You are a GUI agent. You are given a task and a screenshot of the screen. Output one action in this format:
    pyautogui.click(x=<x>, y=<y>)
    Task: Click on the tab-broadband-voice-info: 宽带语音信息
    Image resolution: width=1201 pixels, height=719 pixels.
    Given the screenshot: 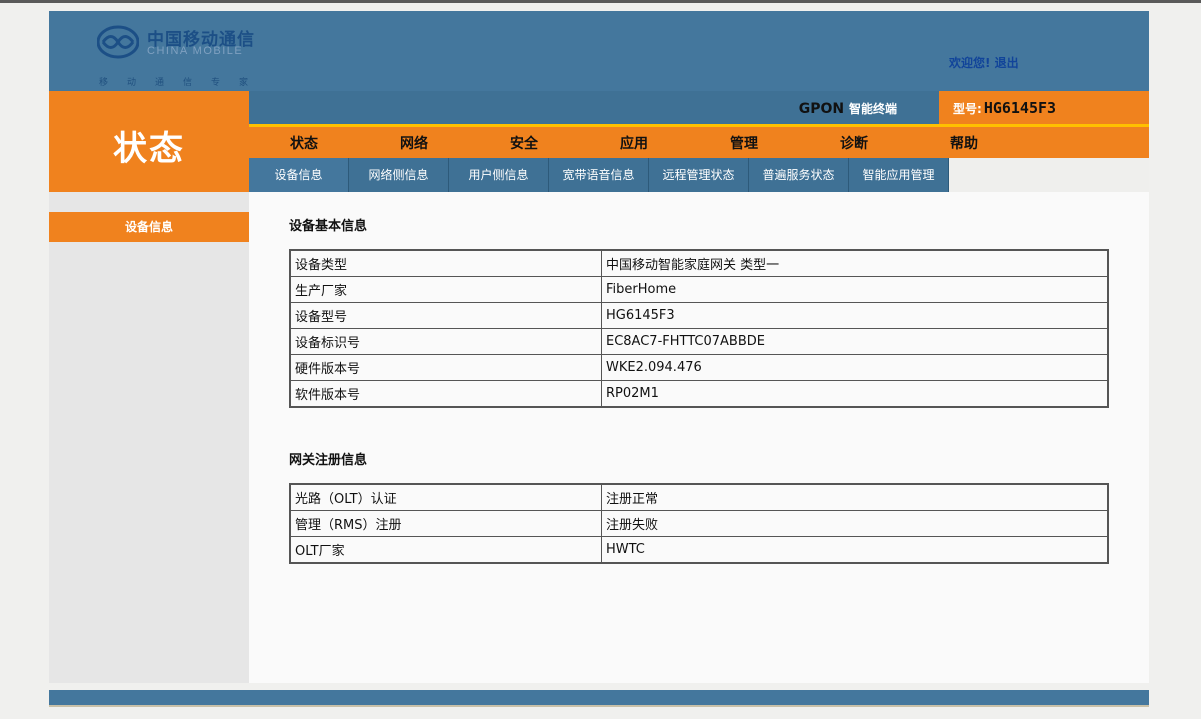 What is the action you would take?
    pyautogui.click(x=599, y=175)
    